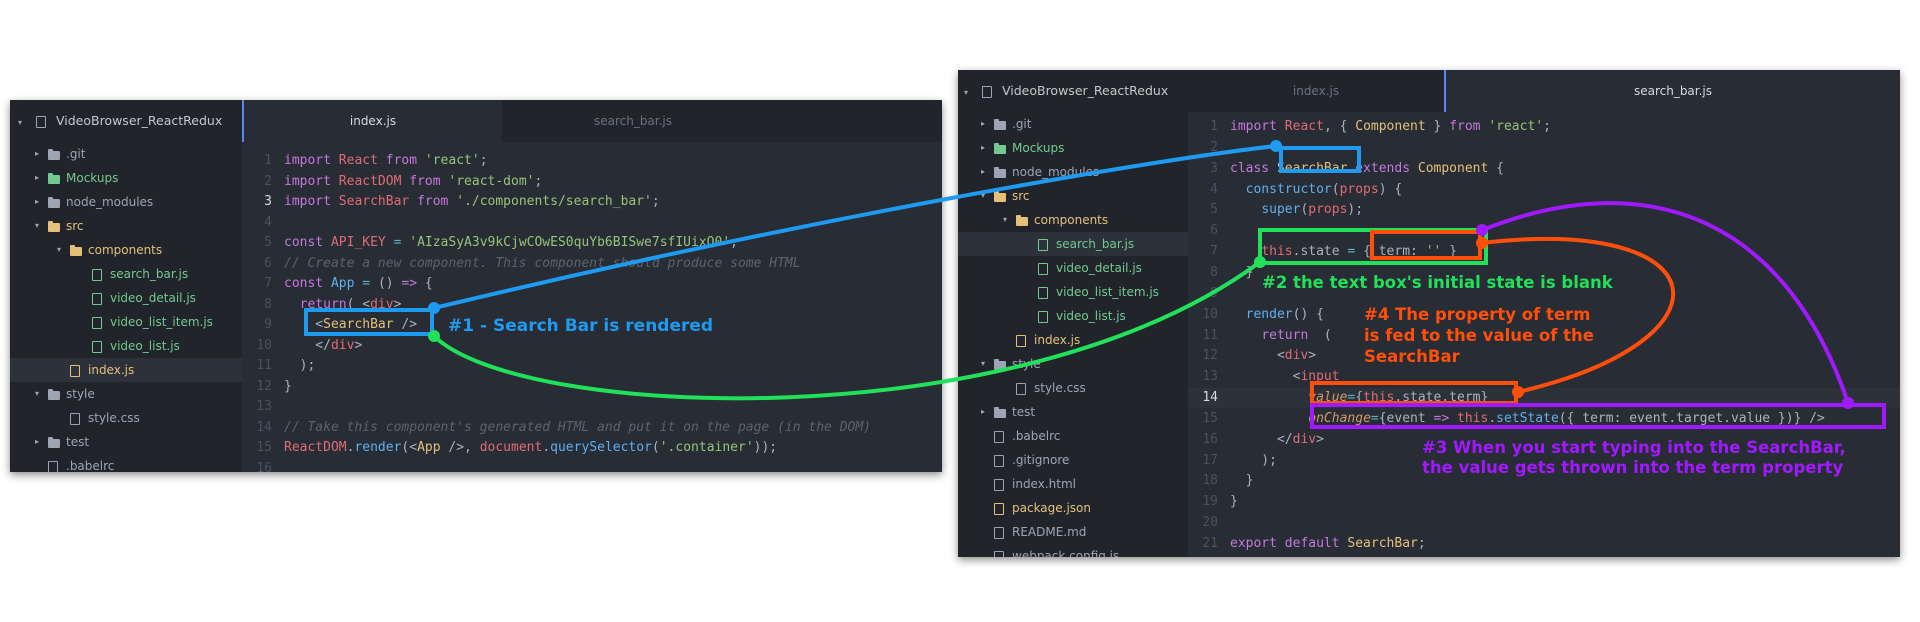 This screenshot has width=1920, height=622. I want to click on code-text: }, so click(1234, 502).